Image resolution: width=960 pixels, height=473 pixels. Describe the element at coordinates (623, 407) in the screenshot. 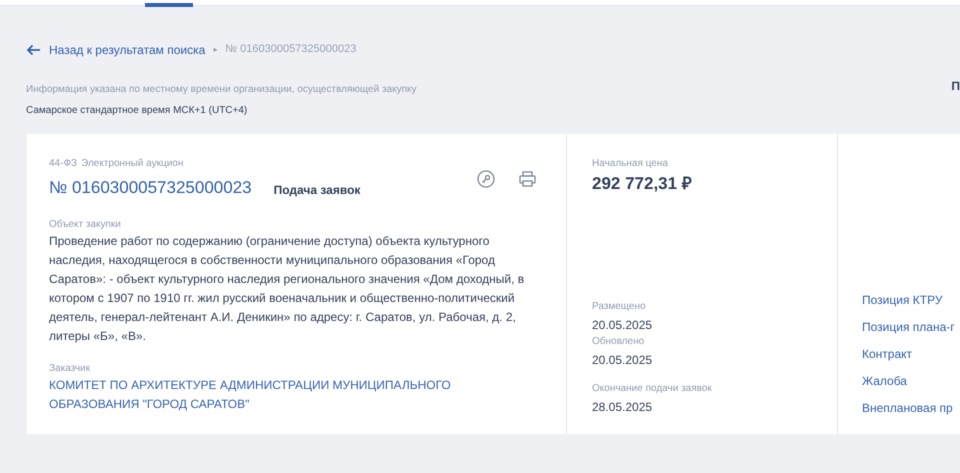

I see `date-value: 28.05.2025` at that location.